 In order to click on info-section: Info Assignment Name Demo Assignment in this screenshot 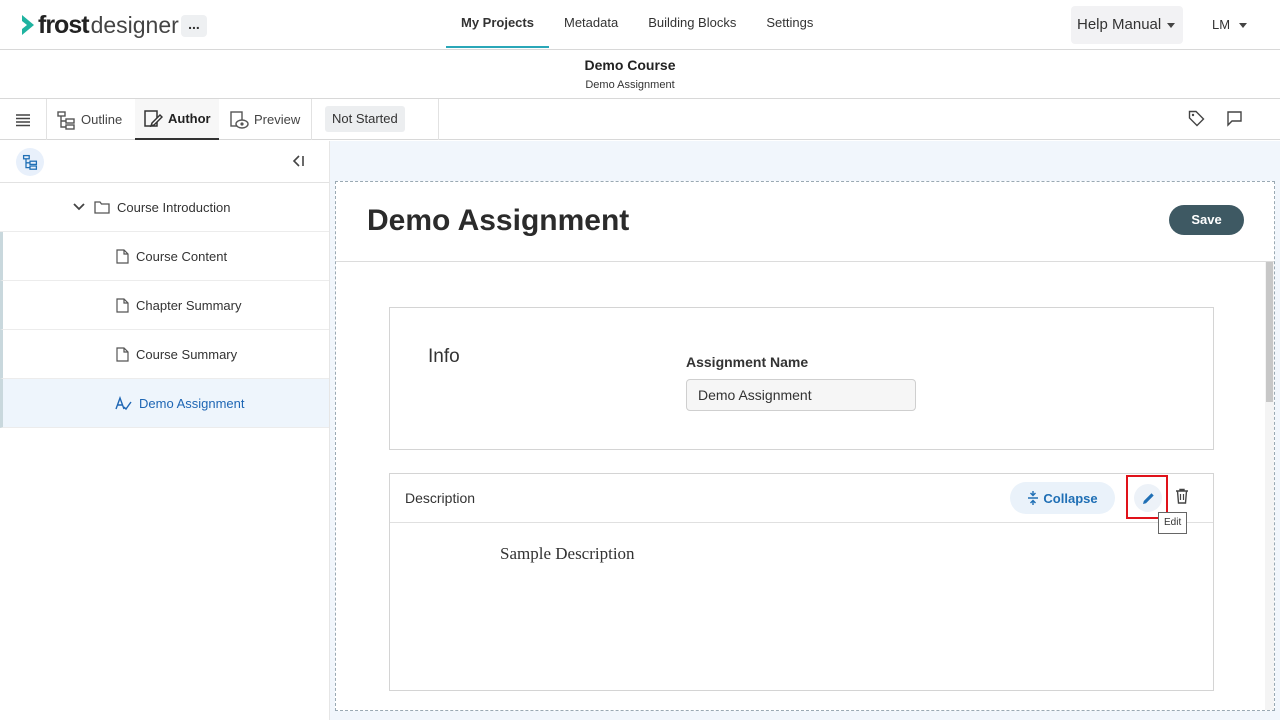, I will do `click(801, 378)`.